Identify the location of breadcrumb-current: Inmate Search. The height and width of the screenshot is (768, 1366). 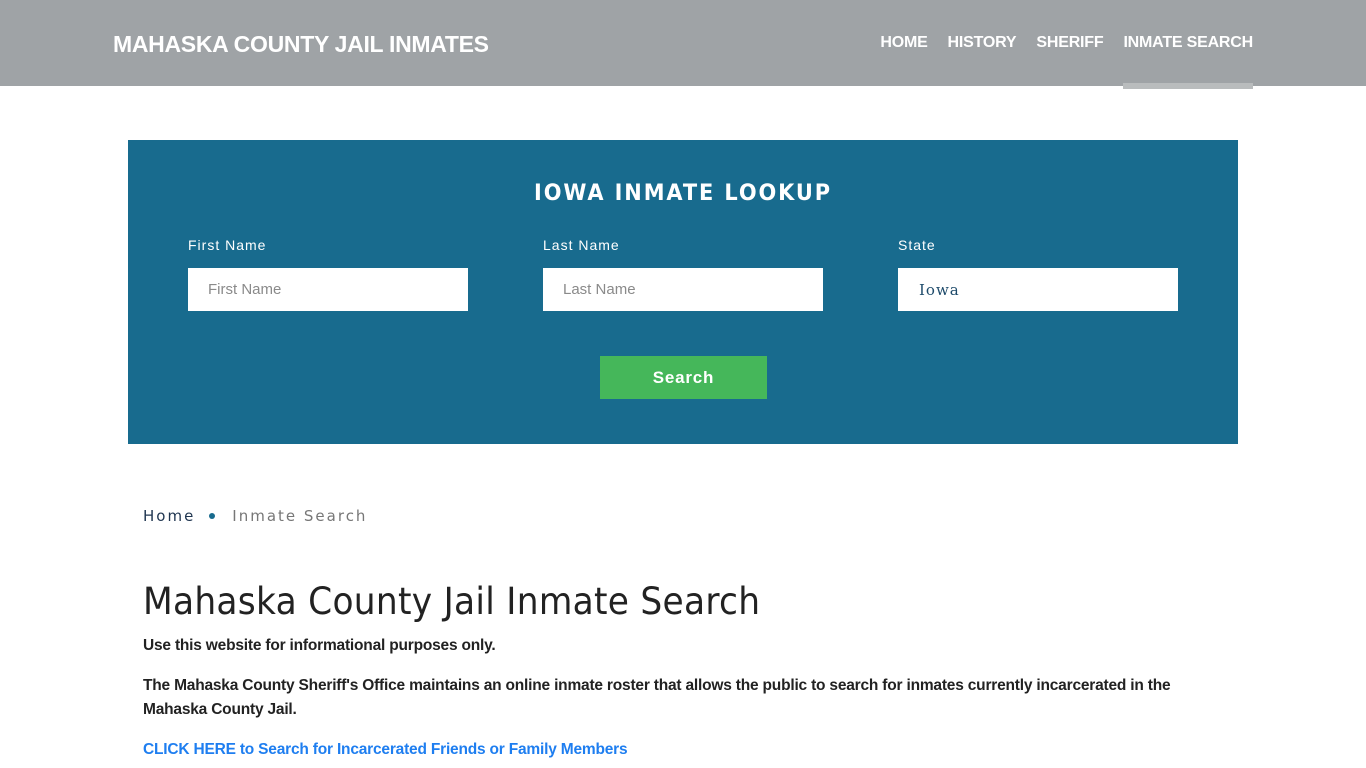
(300, 516).